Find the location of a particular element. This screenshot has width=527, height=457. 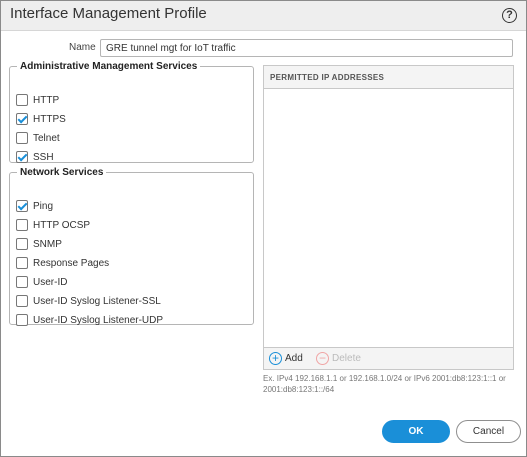

delete-icon: − is located at coordinates (322, 358).